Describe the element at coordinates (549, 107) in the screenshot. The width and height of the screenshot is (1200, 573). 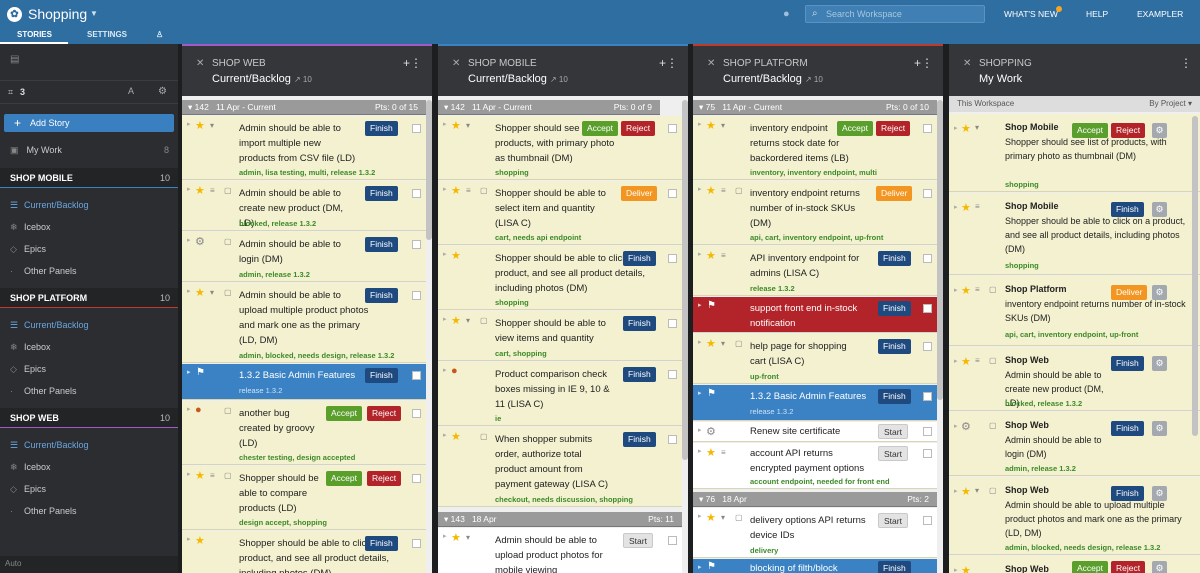
I see `iteration-header: ▾ 142 11 Apr - Current Pts: 0 of 9` at that location.